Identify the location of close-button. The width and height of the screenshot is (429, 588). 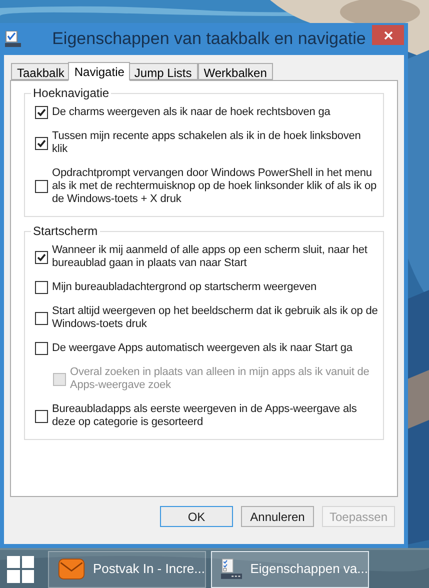
(388, 35).